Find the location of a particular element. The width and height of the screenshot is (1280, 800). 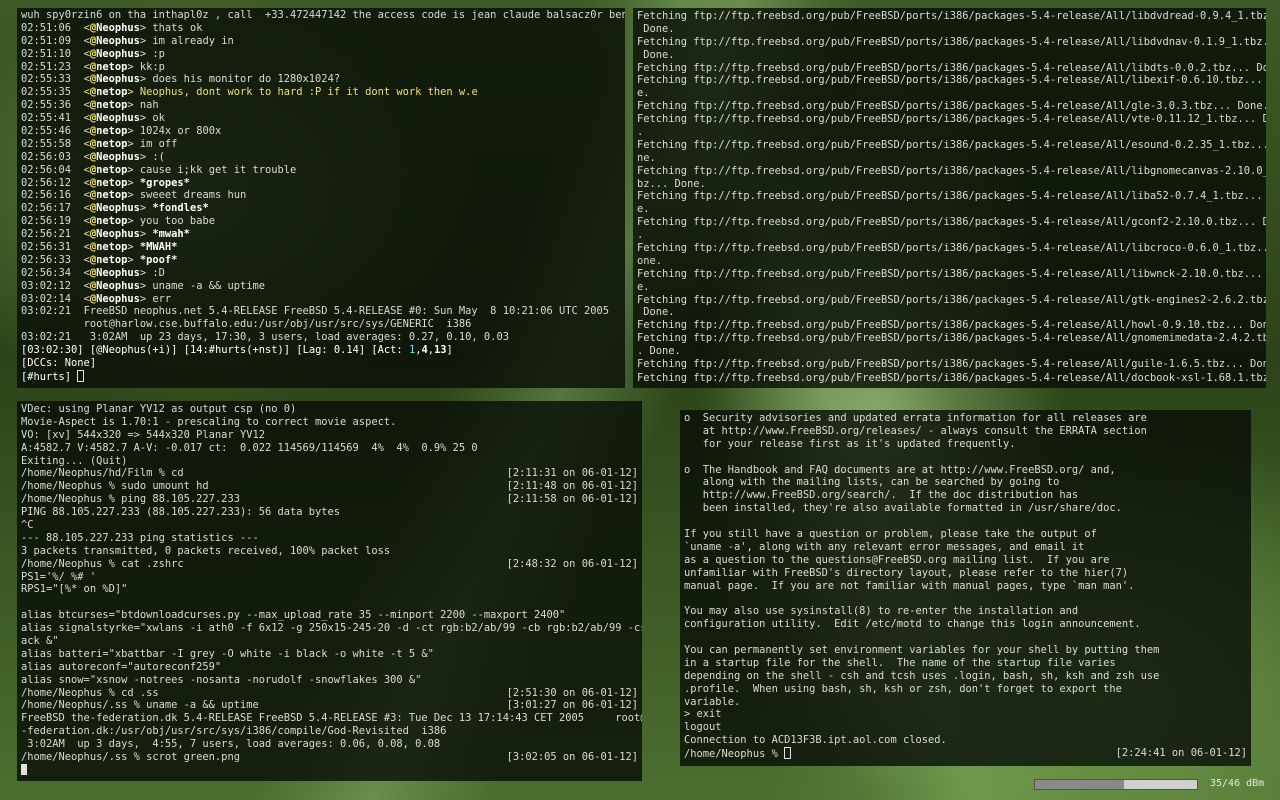

motd-cursor is located at coordinates (788, 753).